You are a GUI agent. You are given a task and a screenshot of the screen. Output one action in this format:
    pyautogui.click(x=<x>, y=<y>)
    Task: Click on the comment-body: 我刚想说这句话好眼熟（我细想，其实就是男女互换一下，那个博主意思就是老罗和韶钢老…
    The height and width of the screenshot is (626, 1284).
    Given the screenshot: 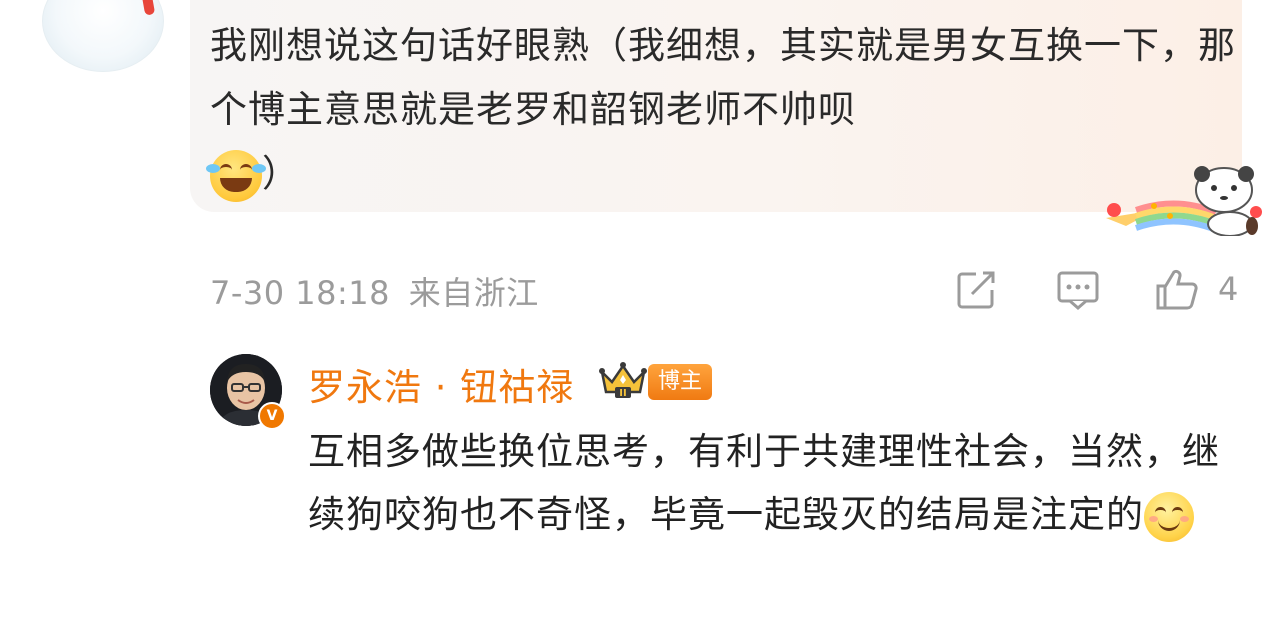 What is the action you would take?
    pyautogui.click(x=723, y=77)
    